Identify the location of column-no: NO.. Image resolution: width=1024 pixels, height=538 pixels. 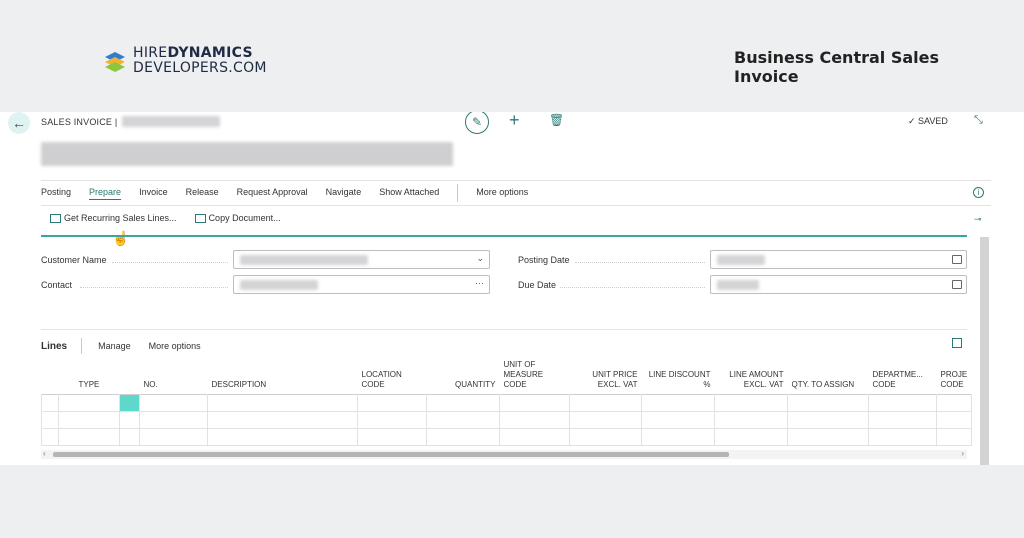
(174, 374).